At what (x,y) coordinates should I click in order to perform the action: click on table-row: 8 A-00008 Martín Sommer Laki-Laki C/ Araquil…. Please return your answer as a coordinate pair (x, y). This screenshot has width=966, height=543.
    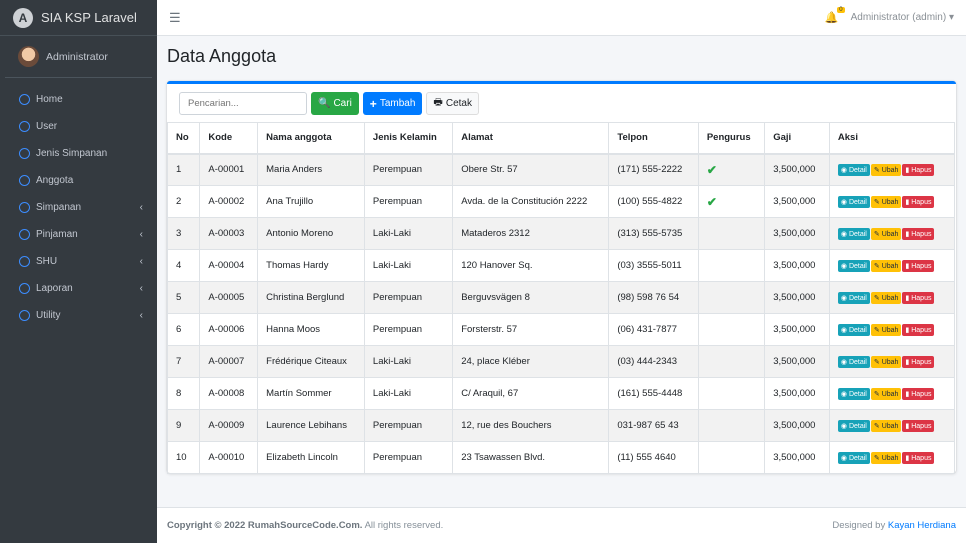
    Looking at the image, I should click on (561, 393).